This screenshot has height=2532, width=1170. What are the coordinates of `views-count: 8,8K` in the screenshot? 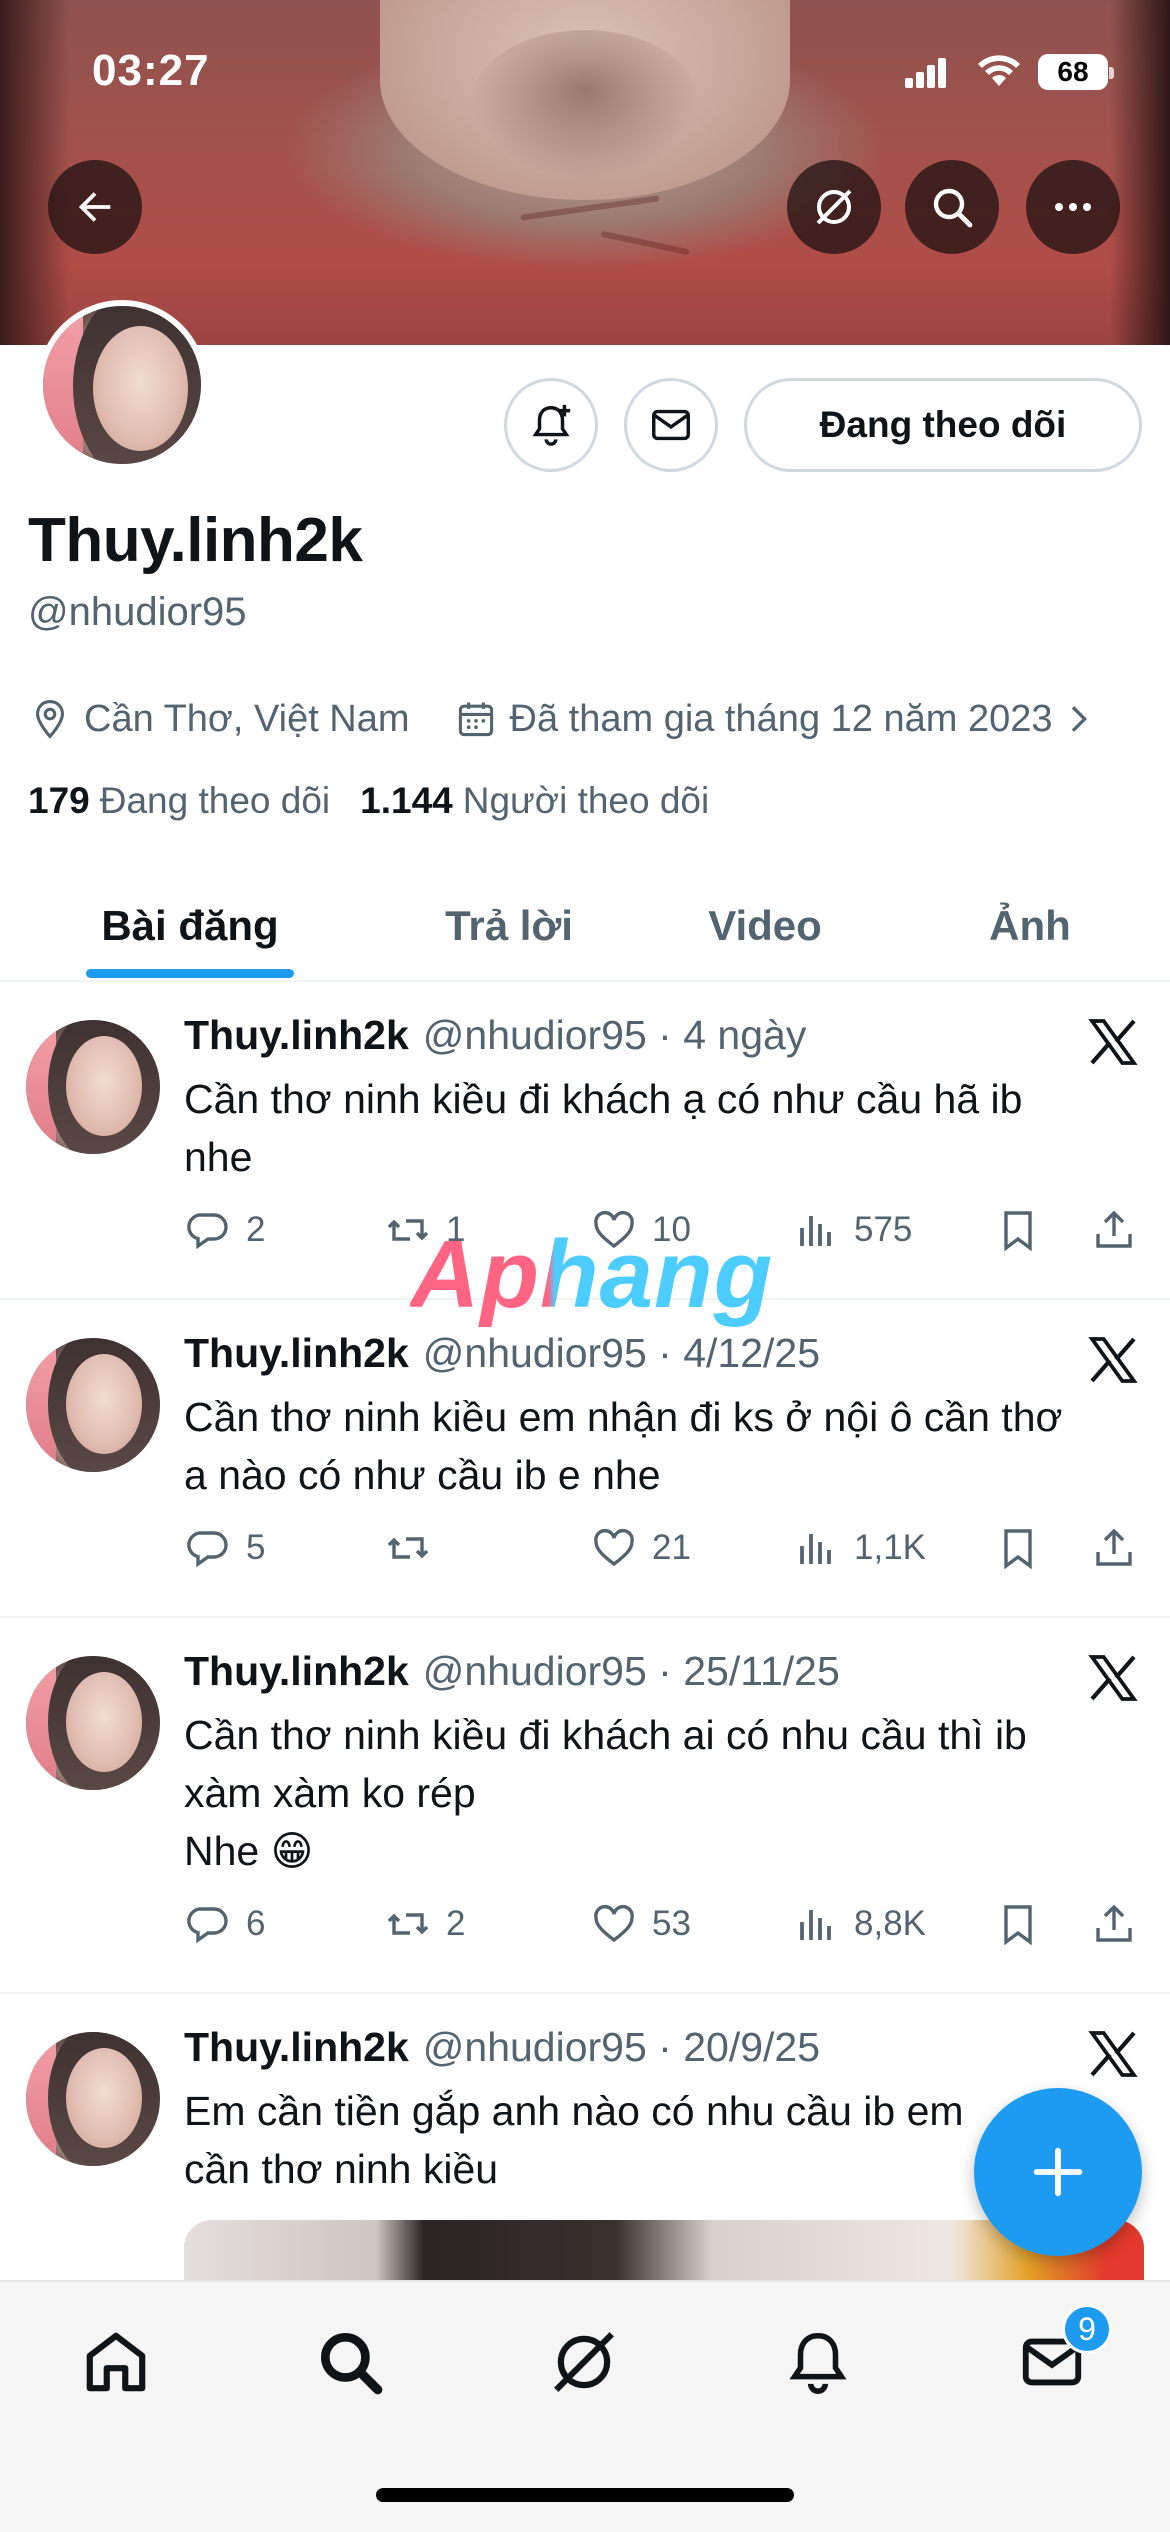 It's located at (890, 1923).